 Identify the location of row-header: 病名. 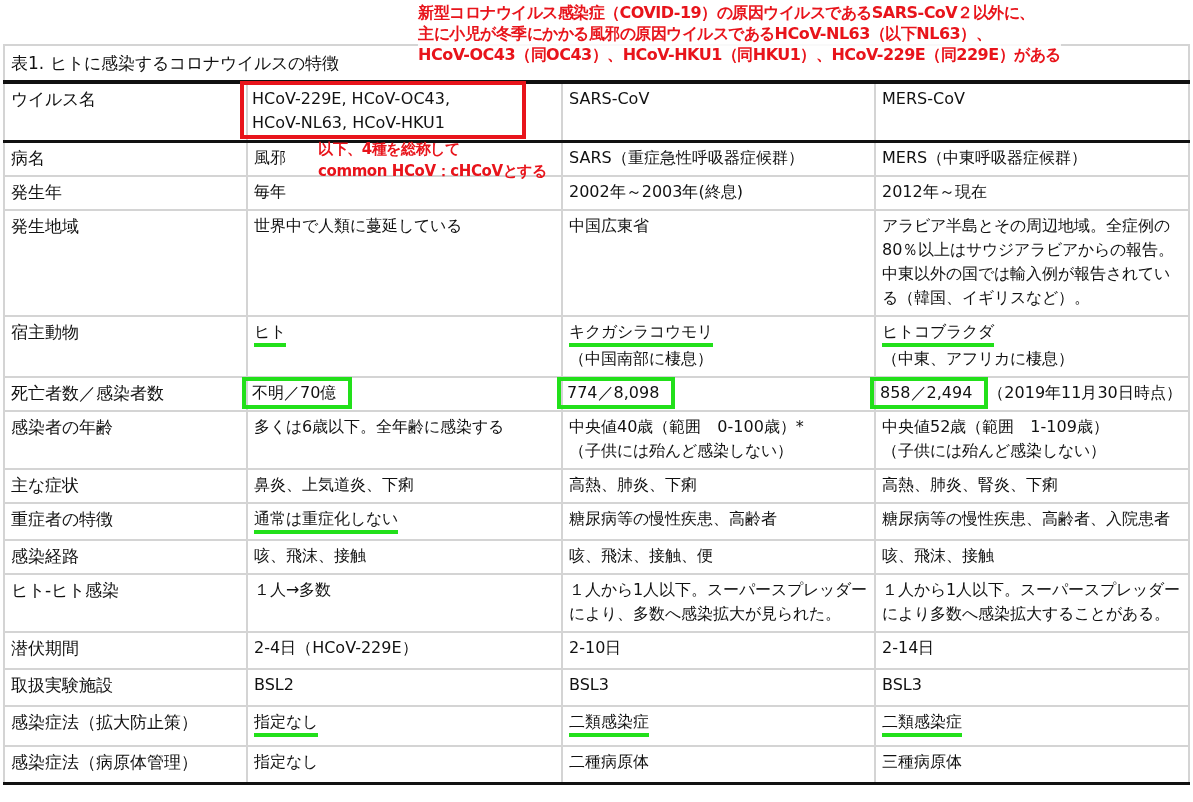
(28, 158).